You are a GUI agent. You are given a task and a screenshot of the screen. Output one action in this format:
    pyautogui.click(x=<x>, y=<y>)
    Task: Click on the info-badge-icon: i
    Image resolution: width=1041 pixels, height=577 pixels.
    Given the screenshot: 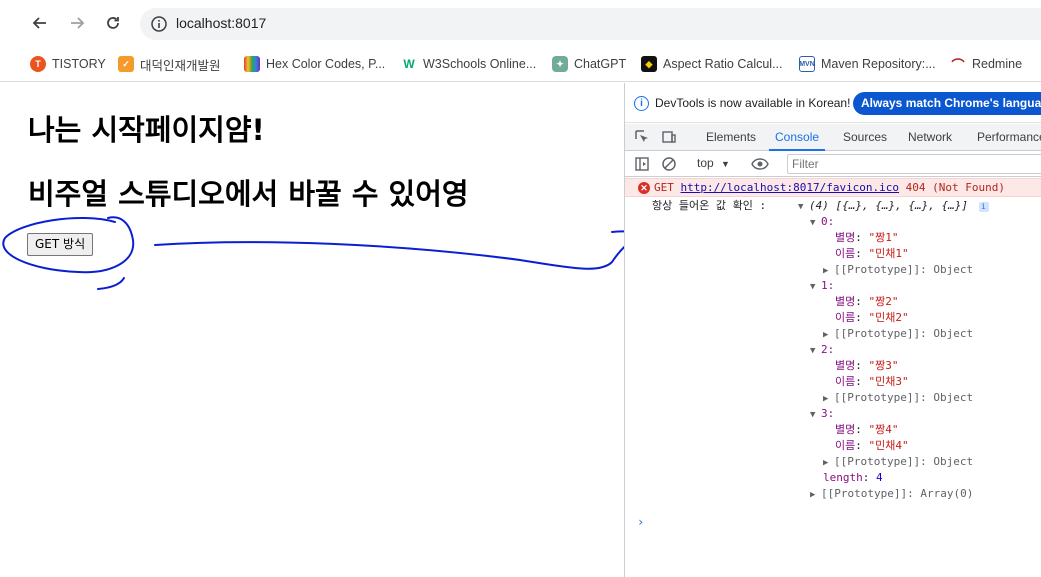 What is the action you would take?
    pyautogui.click(x=983, y=207)
    